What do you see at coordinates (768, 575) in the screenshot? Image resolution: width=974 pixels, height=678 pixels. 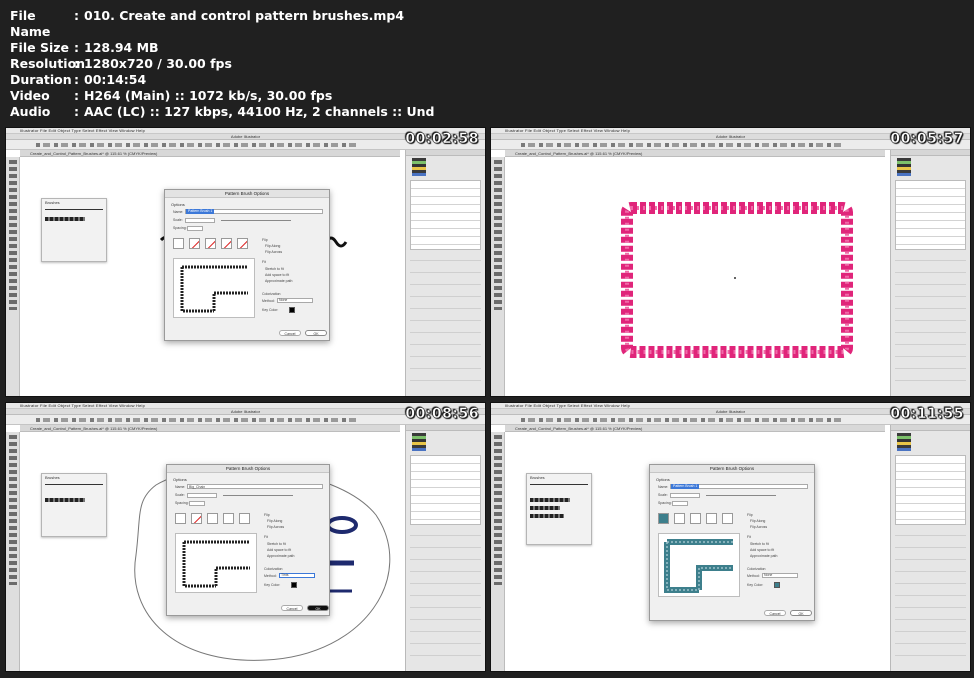 I see `method-value: None` at bounding box center [768, 575].